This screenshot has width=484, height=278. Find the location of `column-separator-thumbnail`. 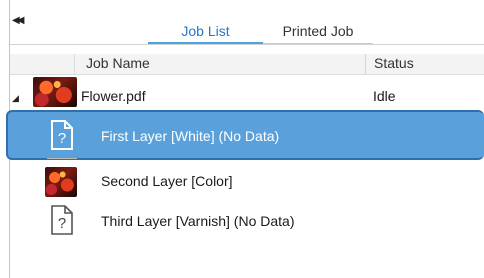

column-separator-thumbnail is located at coordinates (74, 64).